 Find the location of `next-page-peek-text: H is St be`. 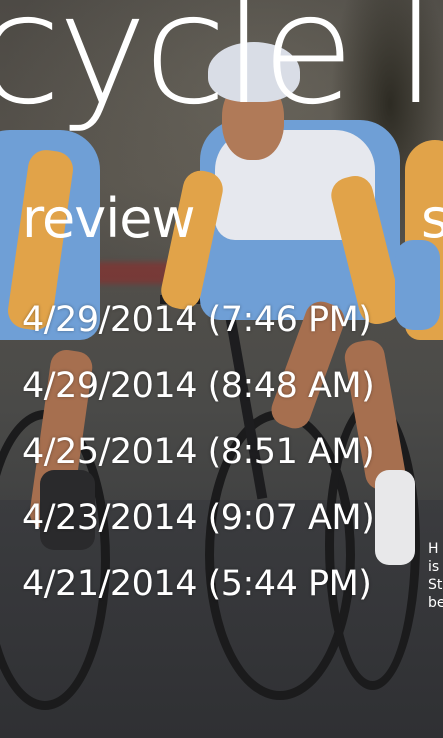

next-page-peek-text: H is St be is located at coordinates (435, 576).